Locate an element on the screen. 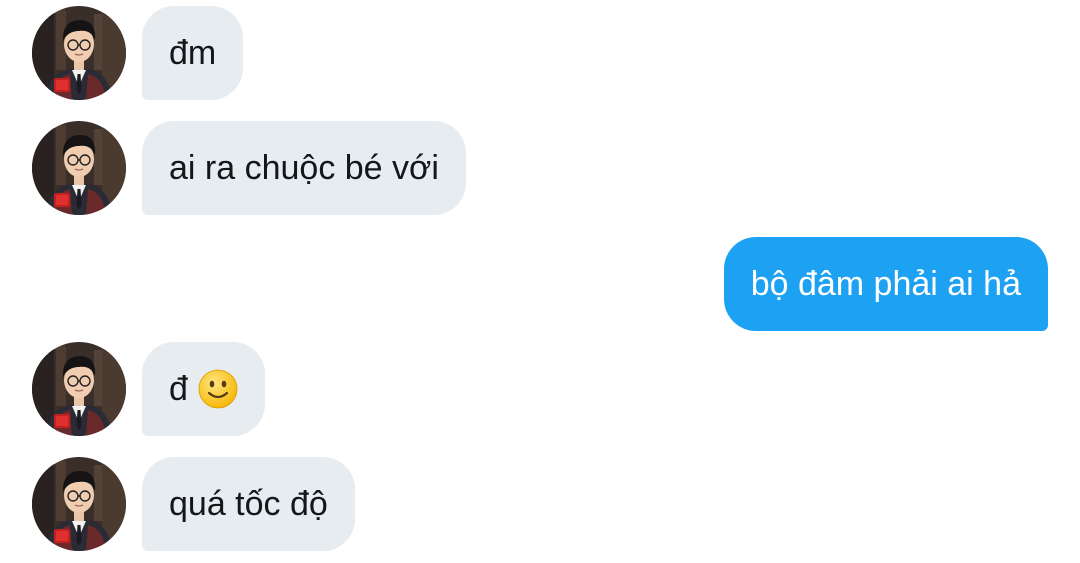 This screenshot has width=1080, height=563. message-text: bộ đâm phải ai hả is located at coordinates (885, 284).